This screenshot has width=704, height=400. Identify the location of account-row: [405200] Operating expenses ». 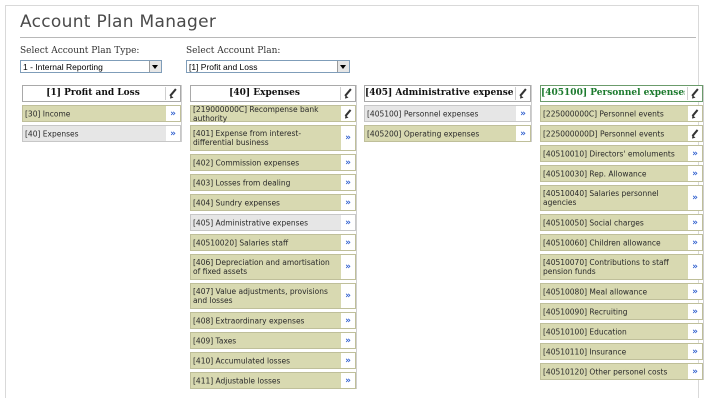
(447, 133).